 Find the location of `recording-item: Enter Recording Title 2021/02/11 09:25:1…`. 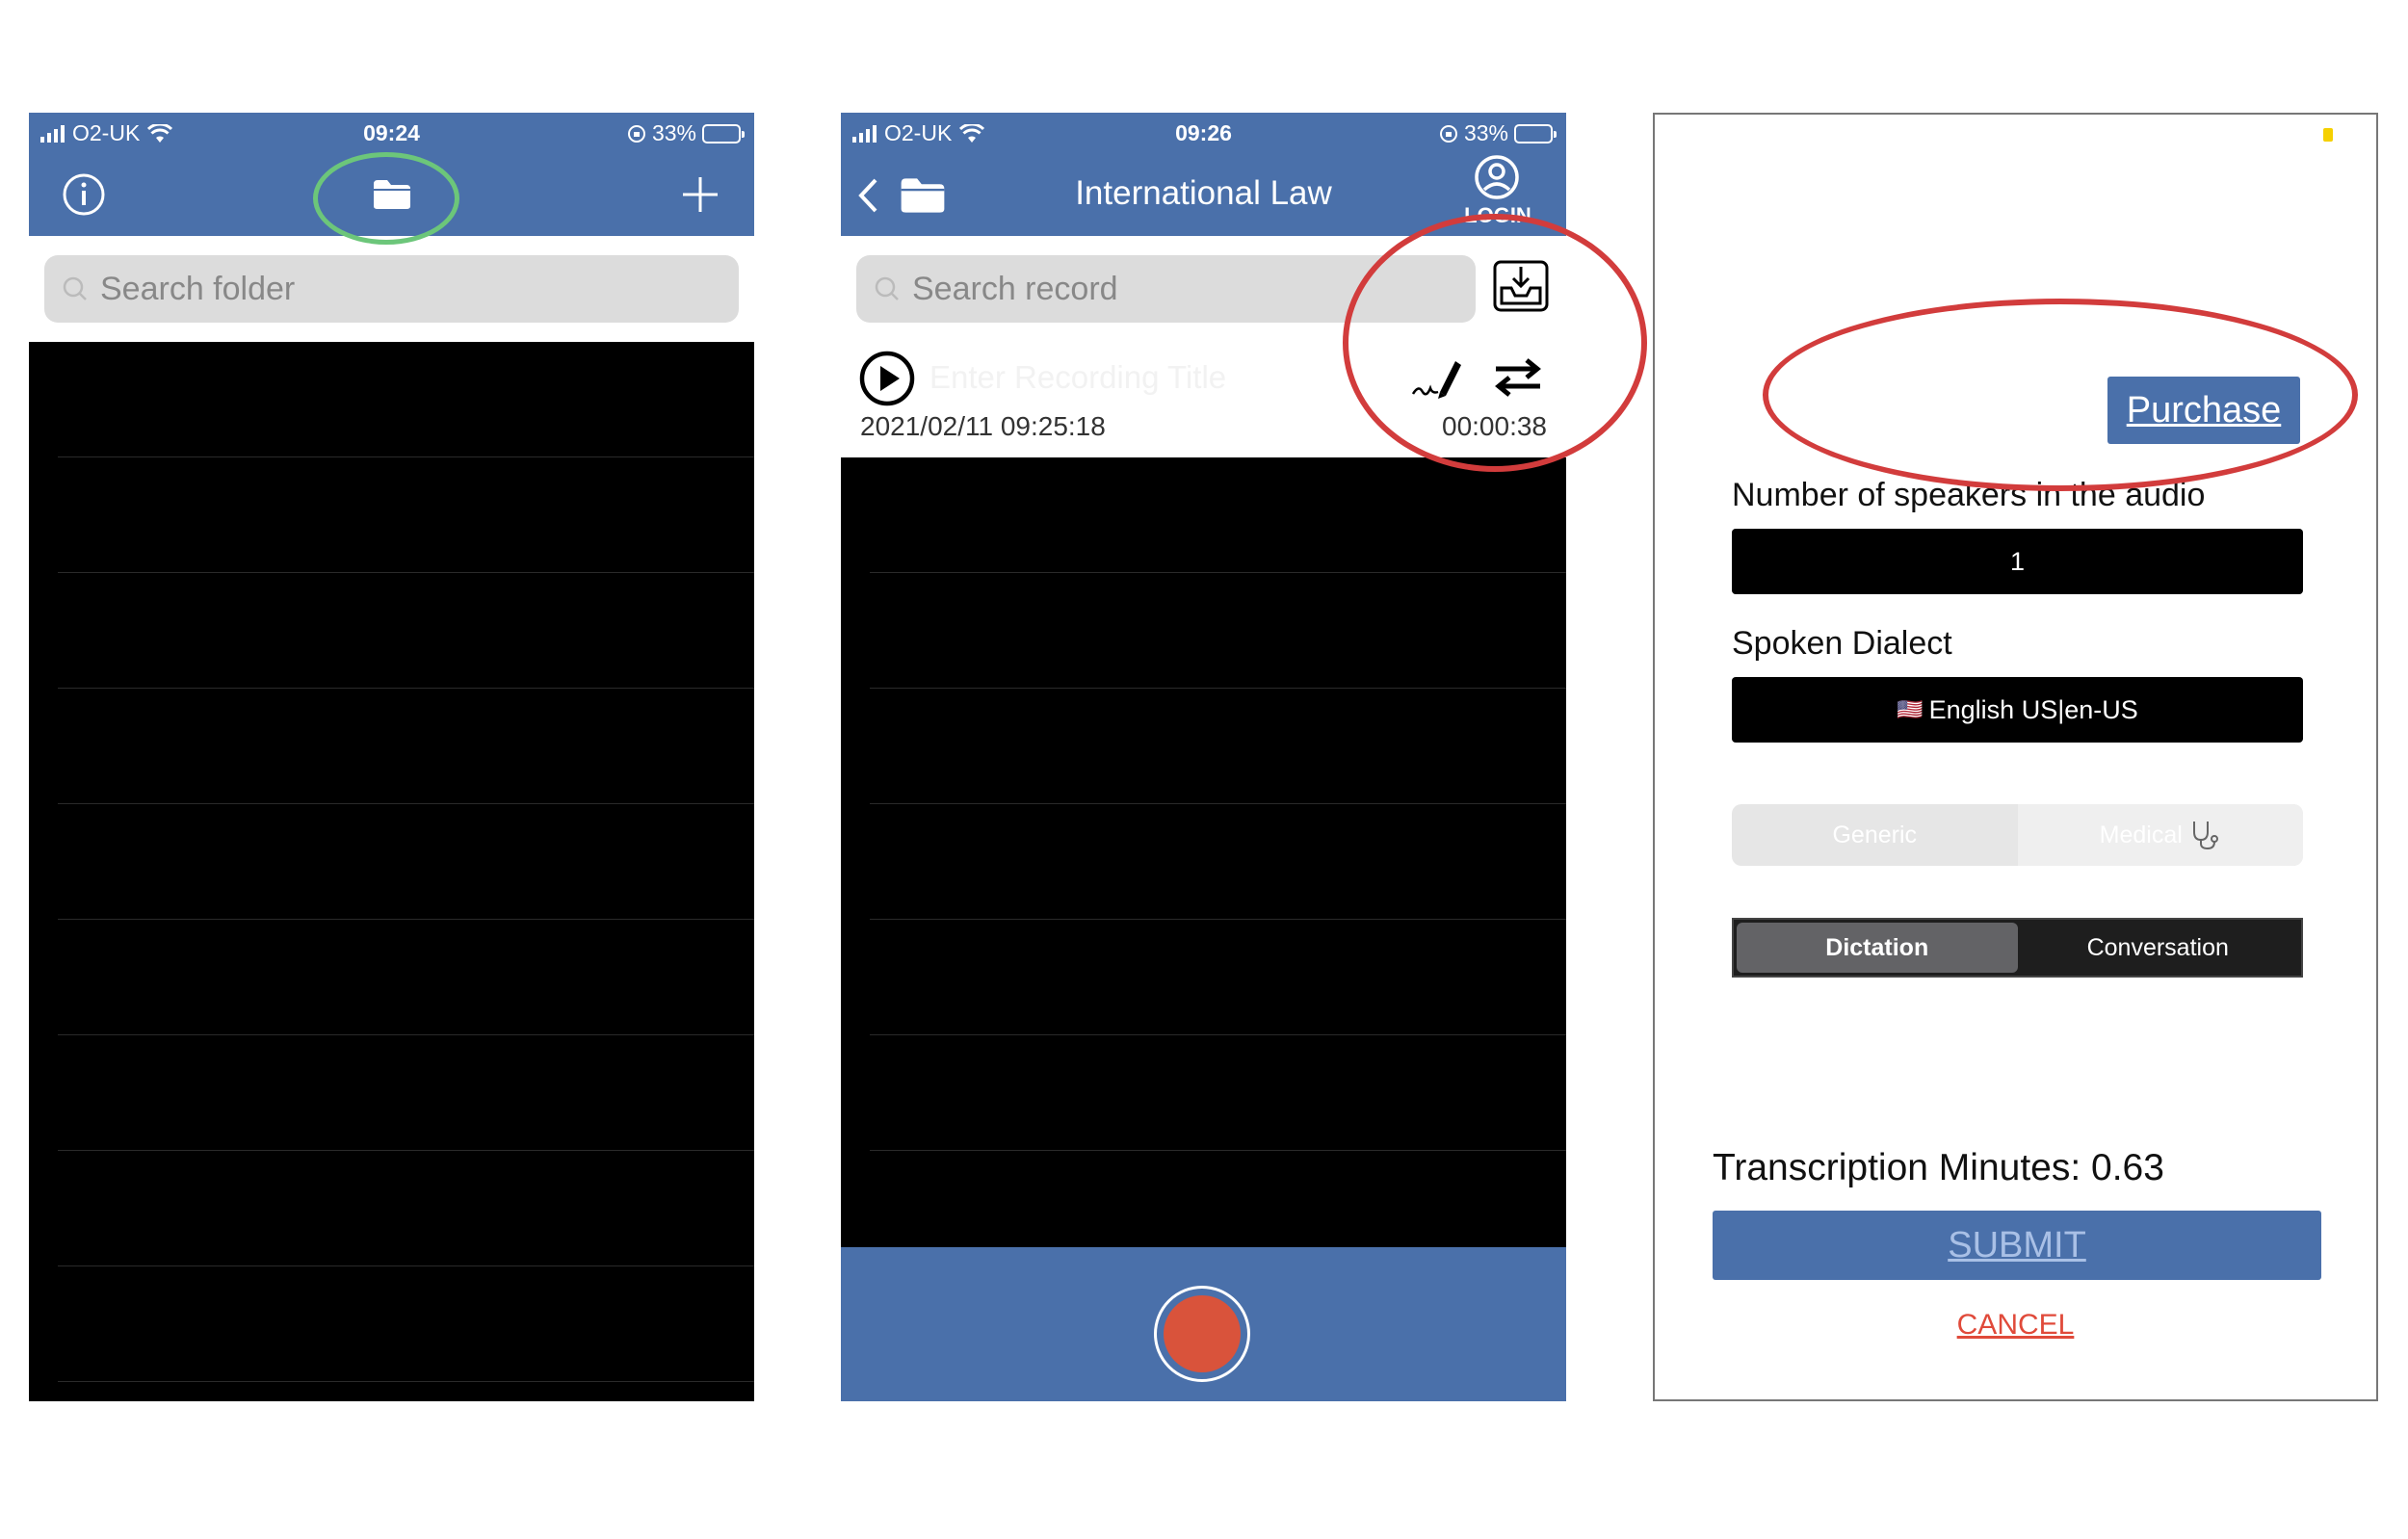

recording-item: Enter Recording Title 2021/02/11 09:25:1… is located at coordinates (1203, 400).